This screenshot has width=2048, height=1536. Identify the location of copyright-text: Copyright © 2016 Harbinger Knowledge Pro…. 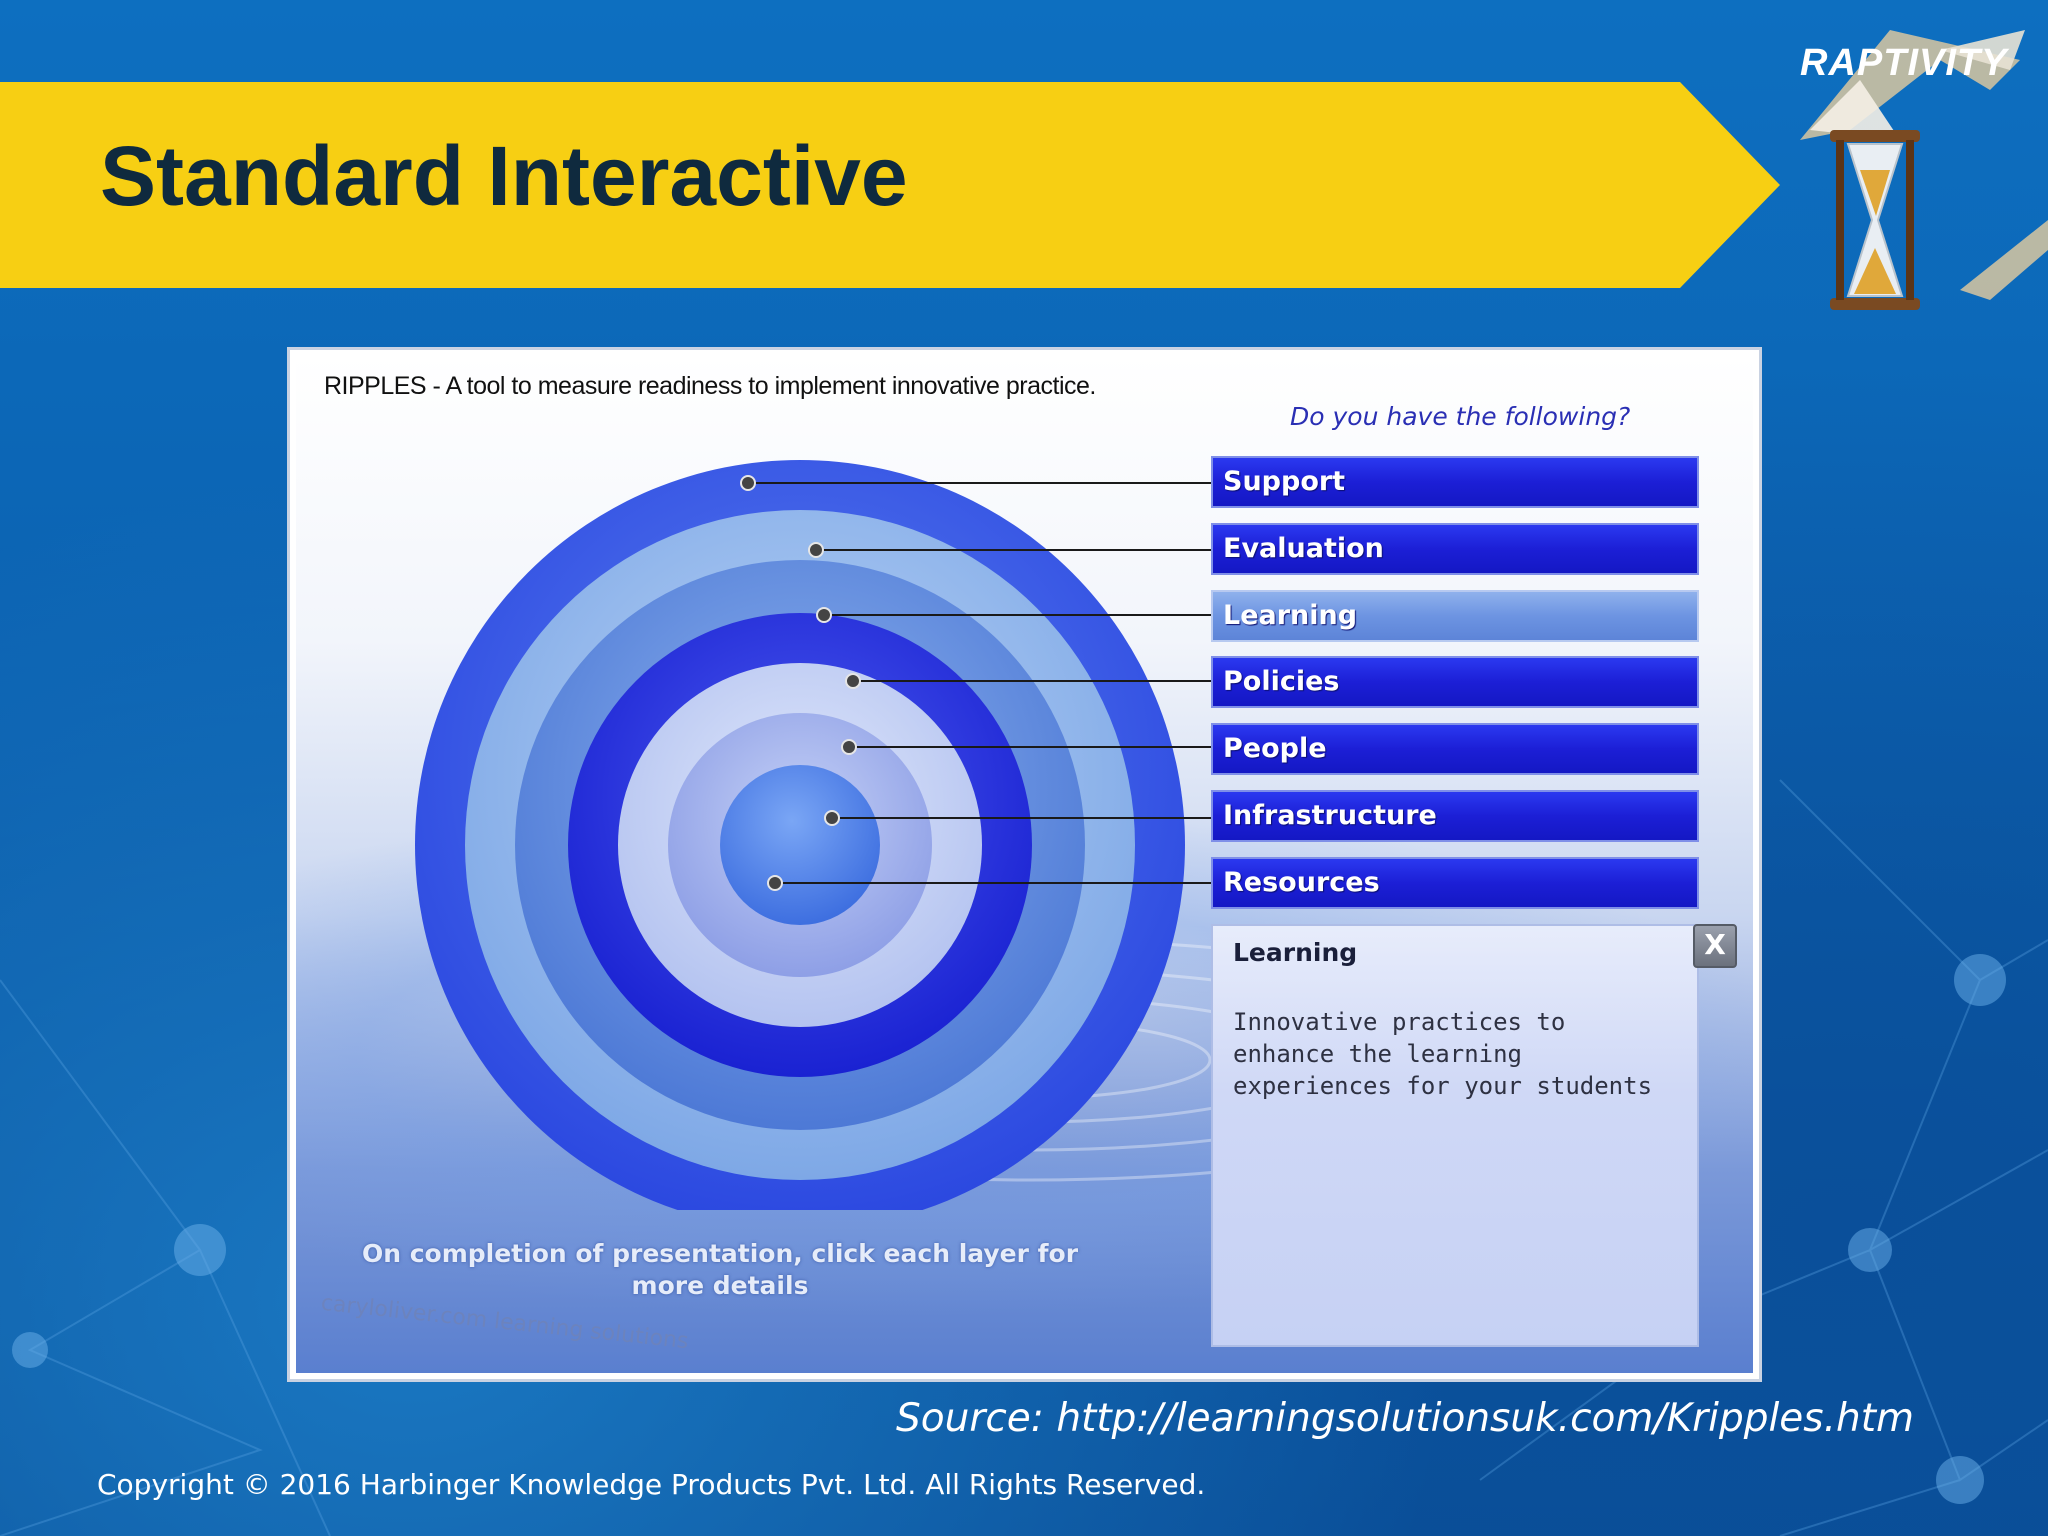
(651, 1484).